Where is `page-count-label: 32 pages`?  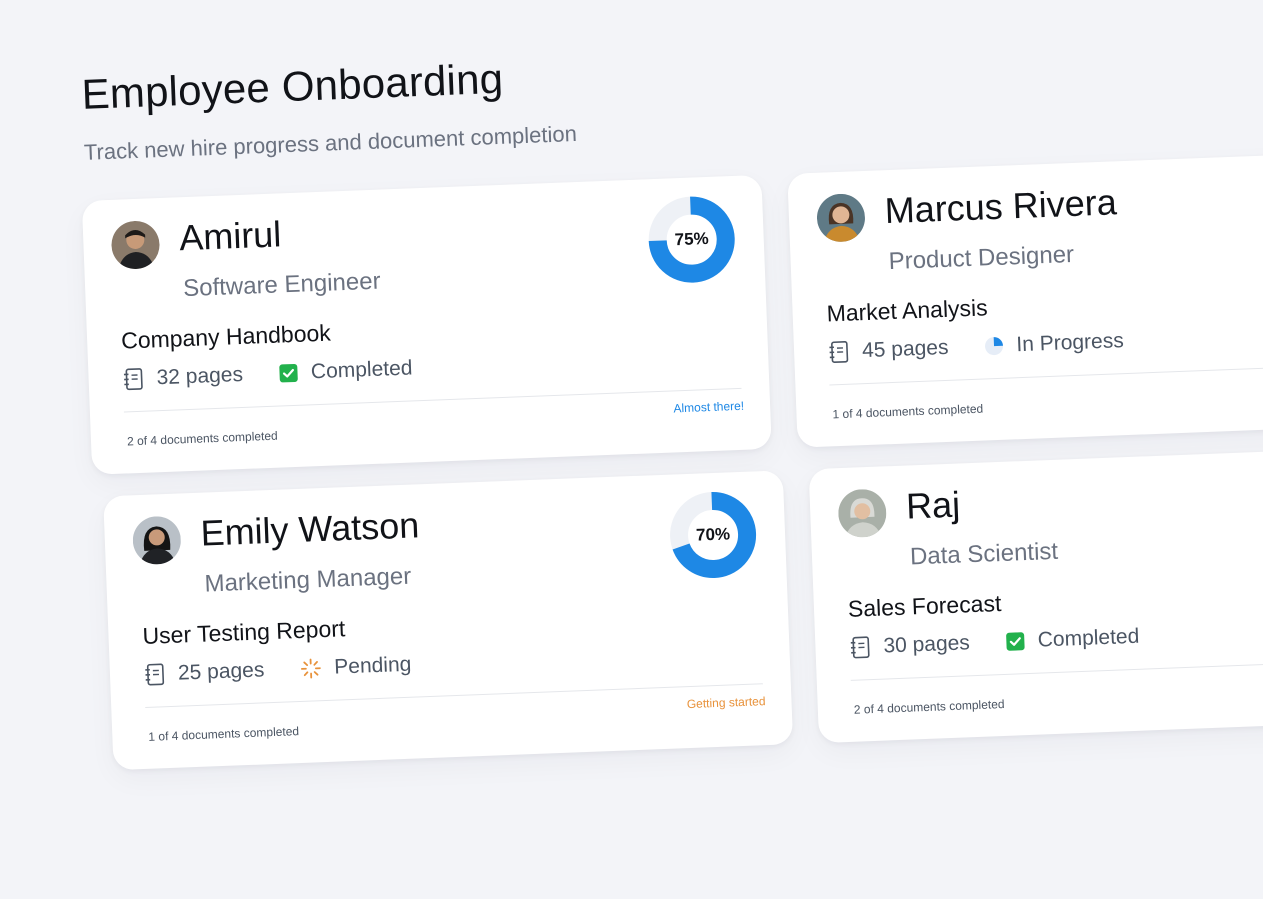 page-count-label: 32 pages is located at coordinates (199, 376).